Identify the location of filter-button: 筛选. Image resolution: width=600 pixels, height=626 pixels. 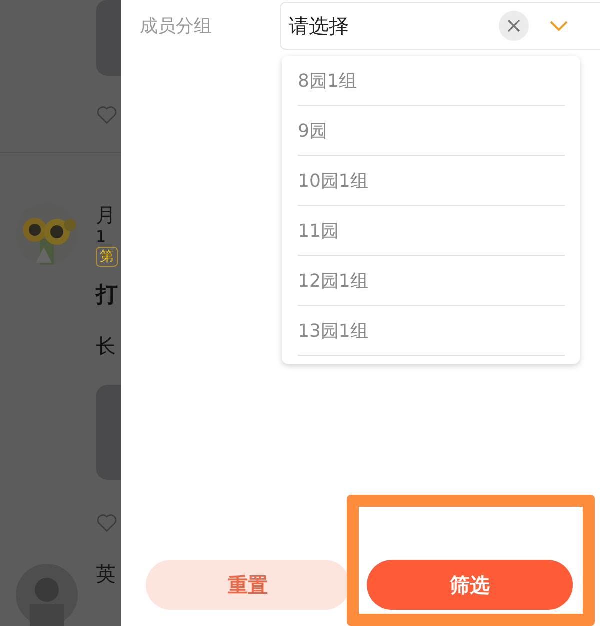
(470, 585).